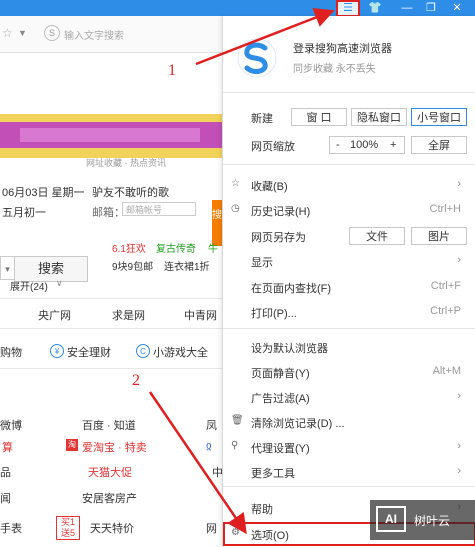 Image resolution: width=475 pixels, height=547 pixels. What do you see at coordinates (172, 70) in the screenshot?
I see `annotation-label-1: 1` at bounding box center [172, 70].